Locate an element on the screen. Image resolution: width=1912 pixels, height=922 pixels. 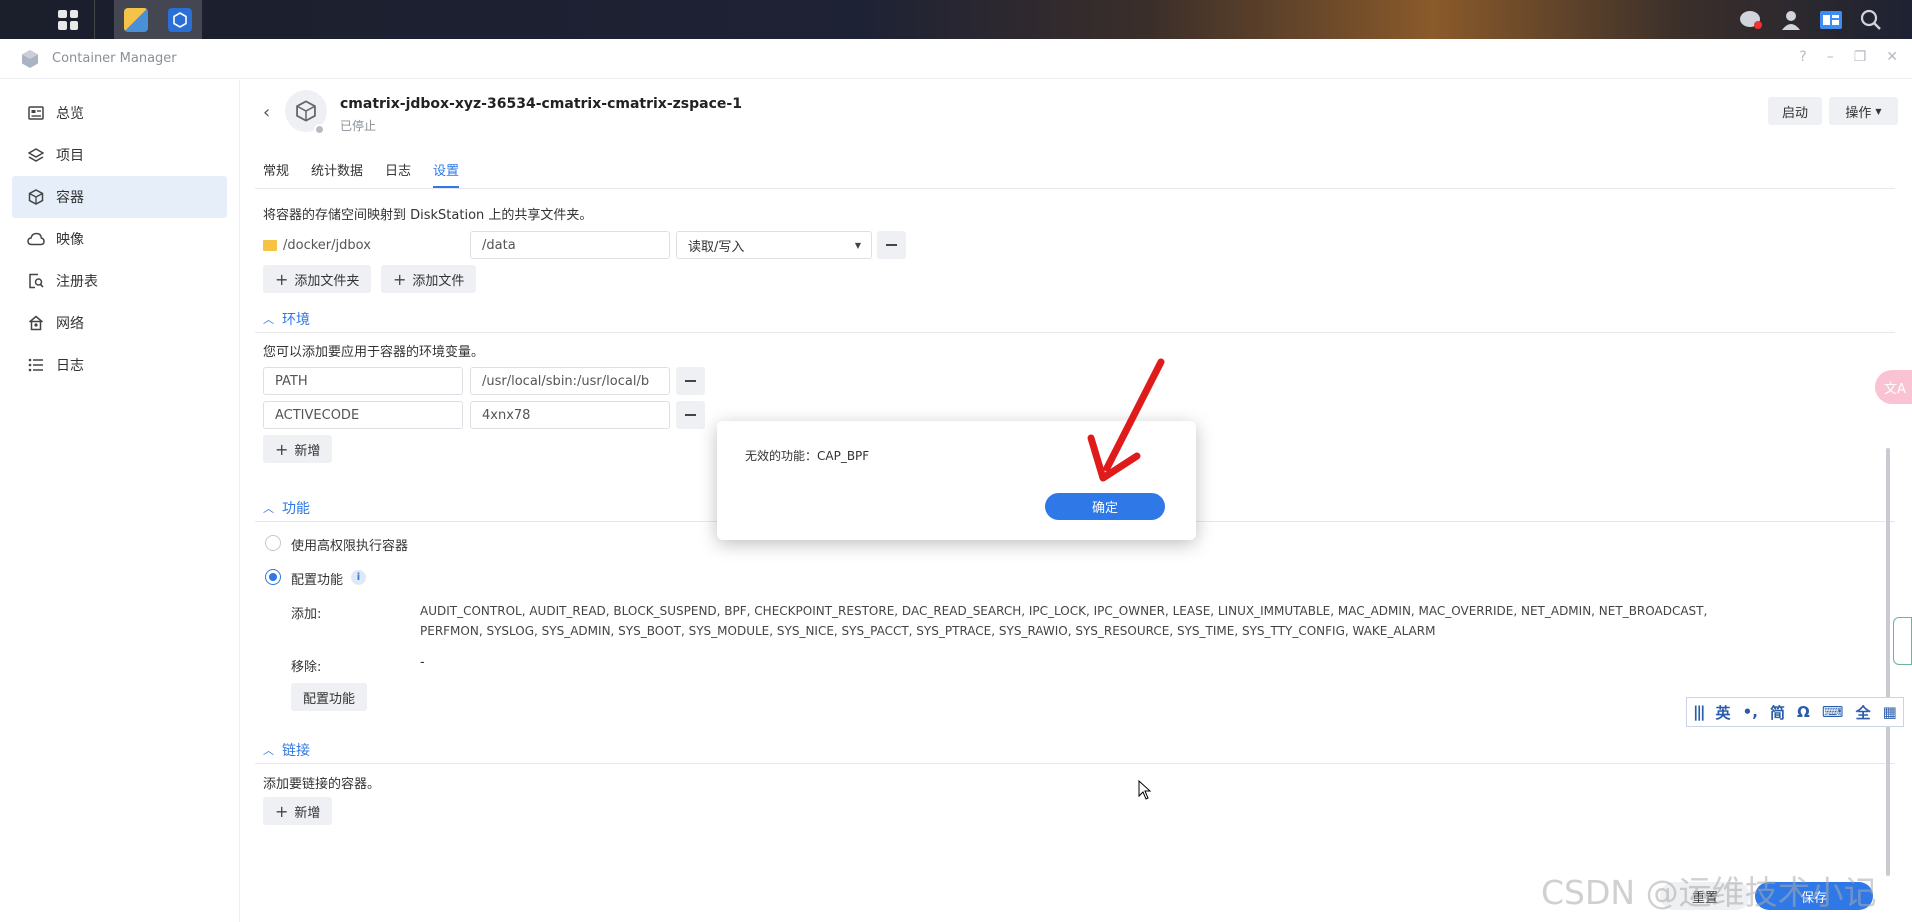
sidebar-item-overview: 总览 is located at coordinates (119, 113).